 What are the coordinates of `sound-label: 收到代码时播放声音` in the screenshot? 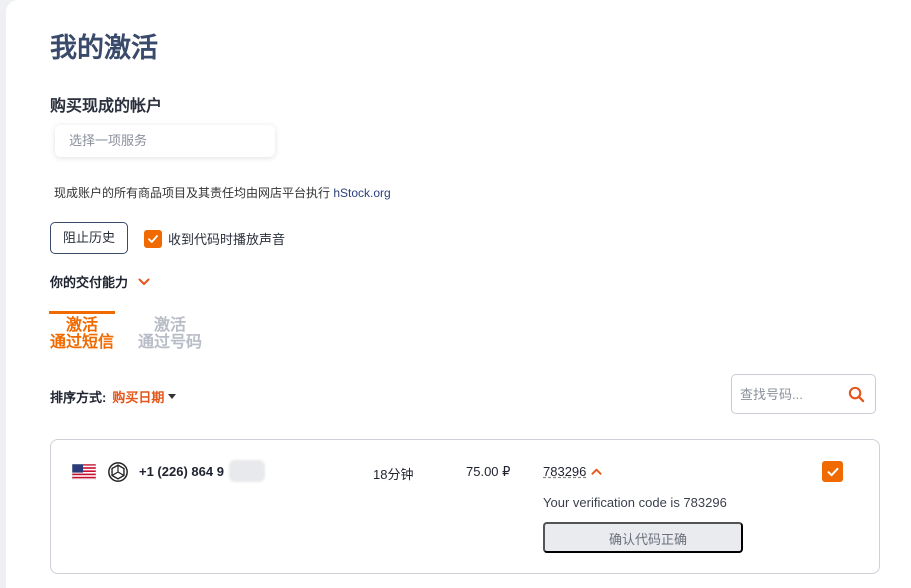 It's located at (227, 239).